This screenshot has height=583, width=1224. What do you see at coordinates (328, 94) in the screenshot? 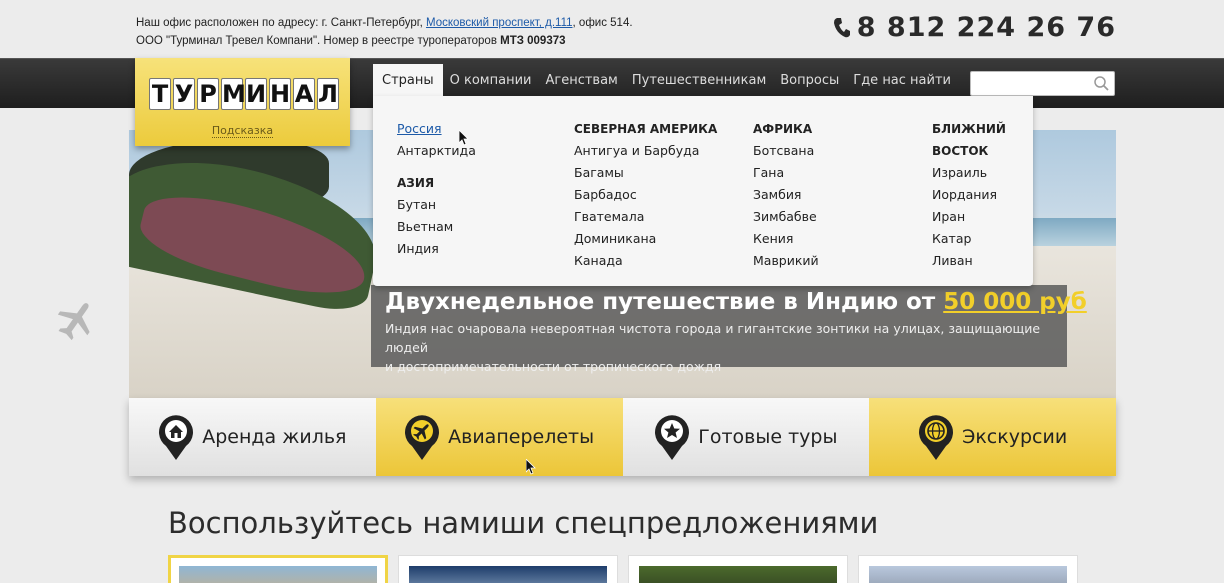
I see `logo-letter: Л` at bounding box center [328, 94].